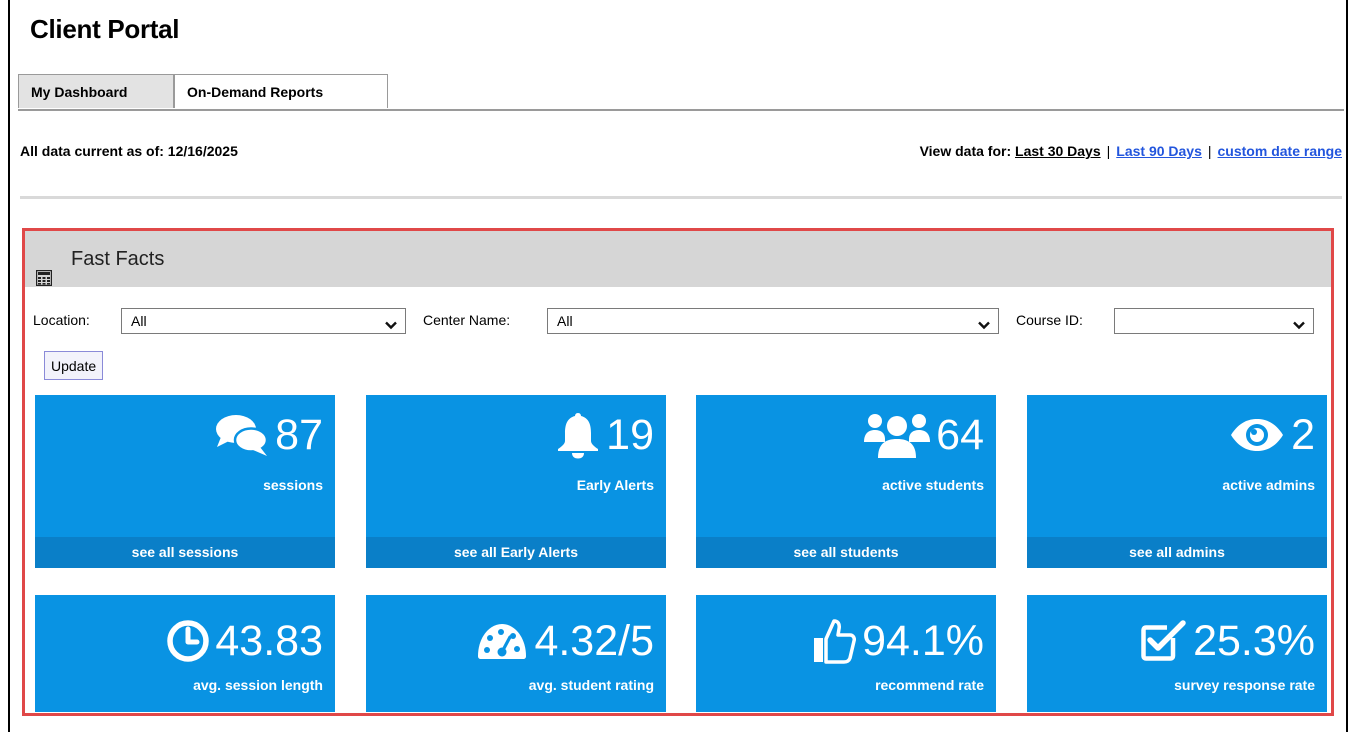  I want to click on see-all-early-alerts-link: see all Early Alerts, so click(516, 552).